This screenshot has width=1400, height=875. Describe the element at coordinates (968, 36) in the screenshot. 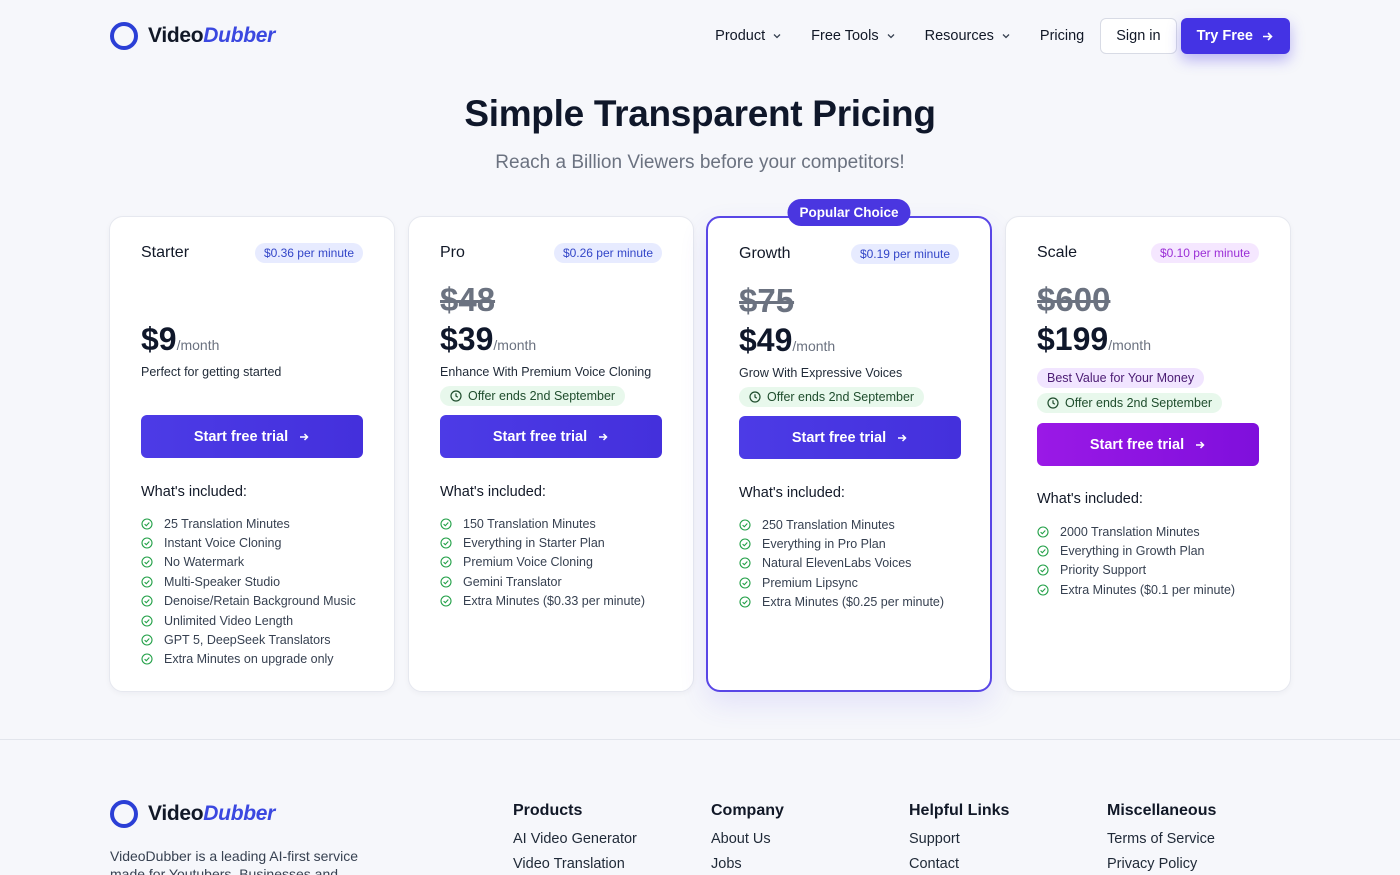

I see `nav-resources: Resources` at that location.